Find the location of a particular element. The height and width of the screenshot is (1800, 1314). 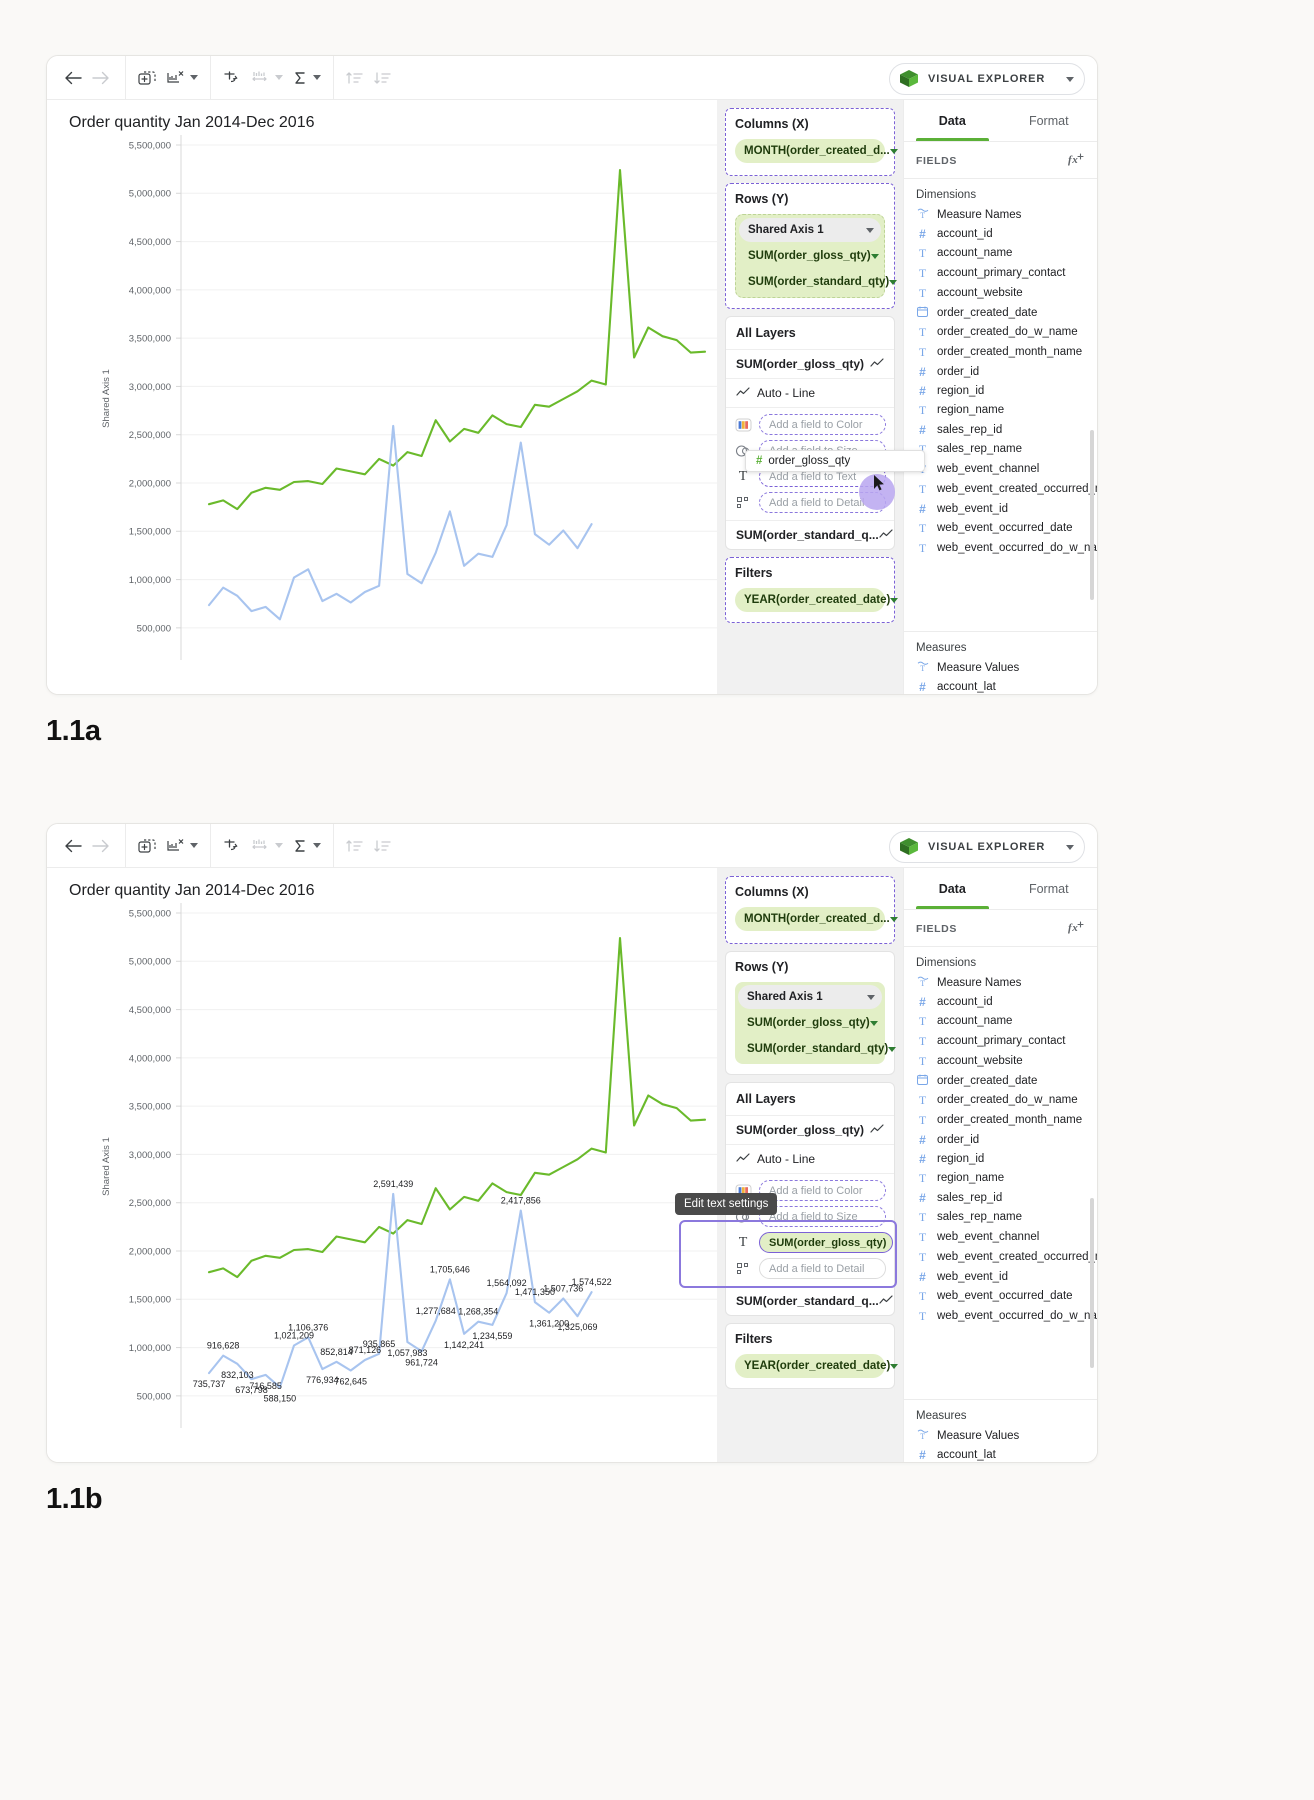

color-drop-target: Add a field to Color is located at coordinates (822, 424).